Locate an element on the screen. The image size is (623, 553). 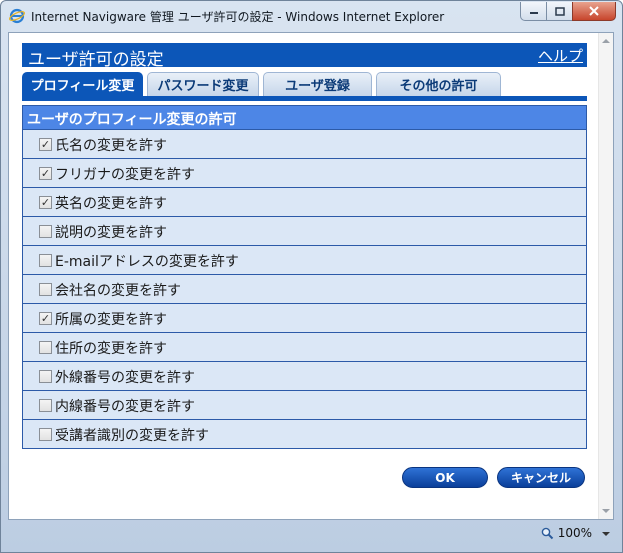
permission-row-extension: 内線番号の変更を許す is located at coordinates (304, 405).